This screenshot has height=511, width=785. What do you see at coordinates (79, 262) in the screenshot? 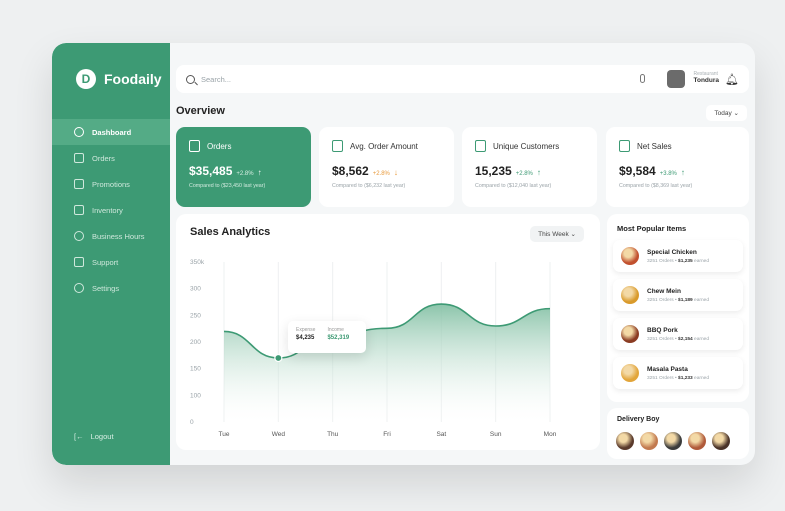
I see `phone-icon` at bounding box center [79, 262].